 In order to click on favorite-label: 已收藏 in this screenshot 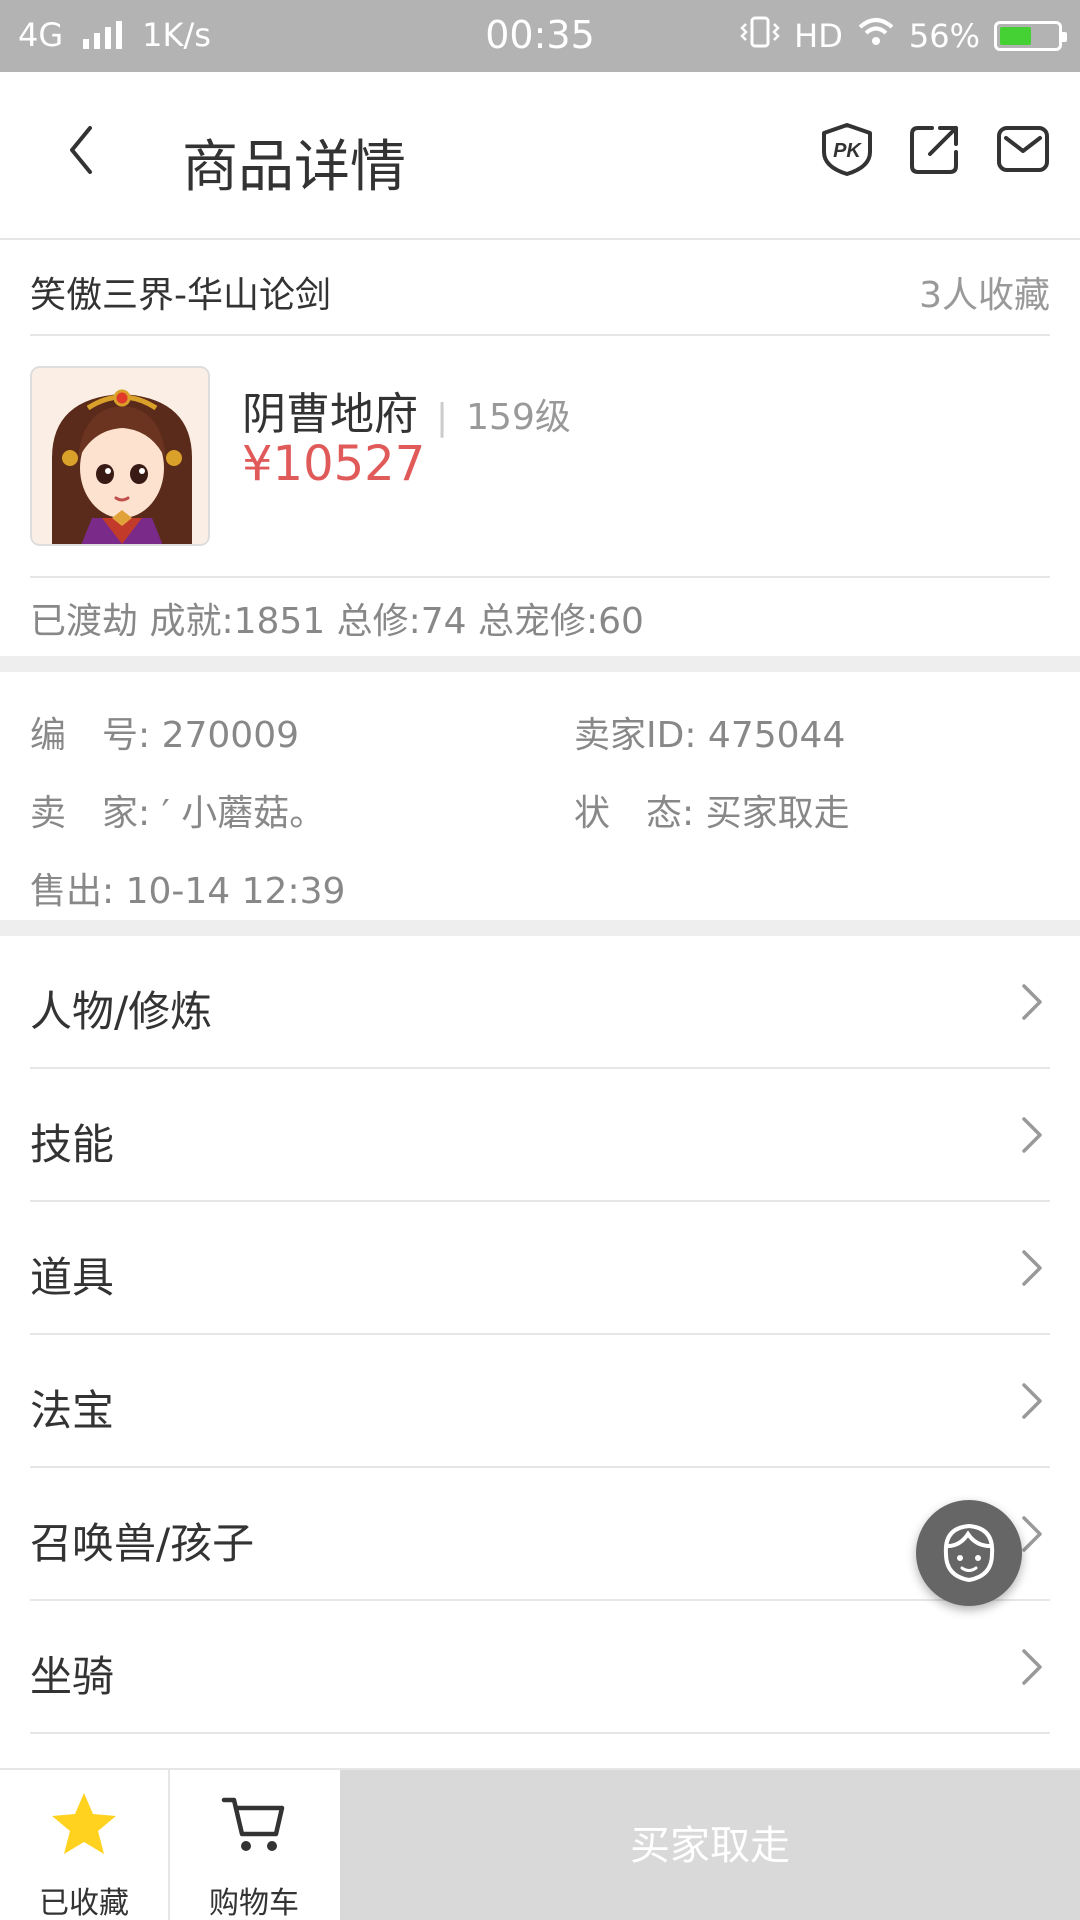, I will do `click(84, 1903)`.